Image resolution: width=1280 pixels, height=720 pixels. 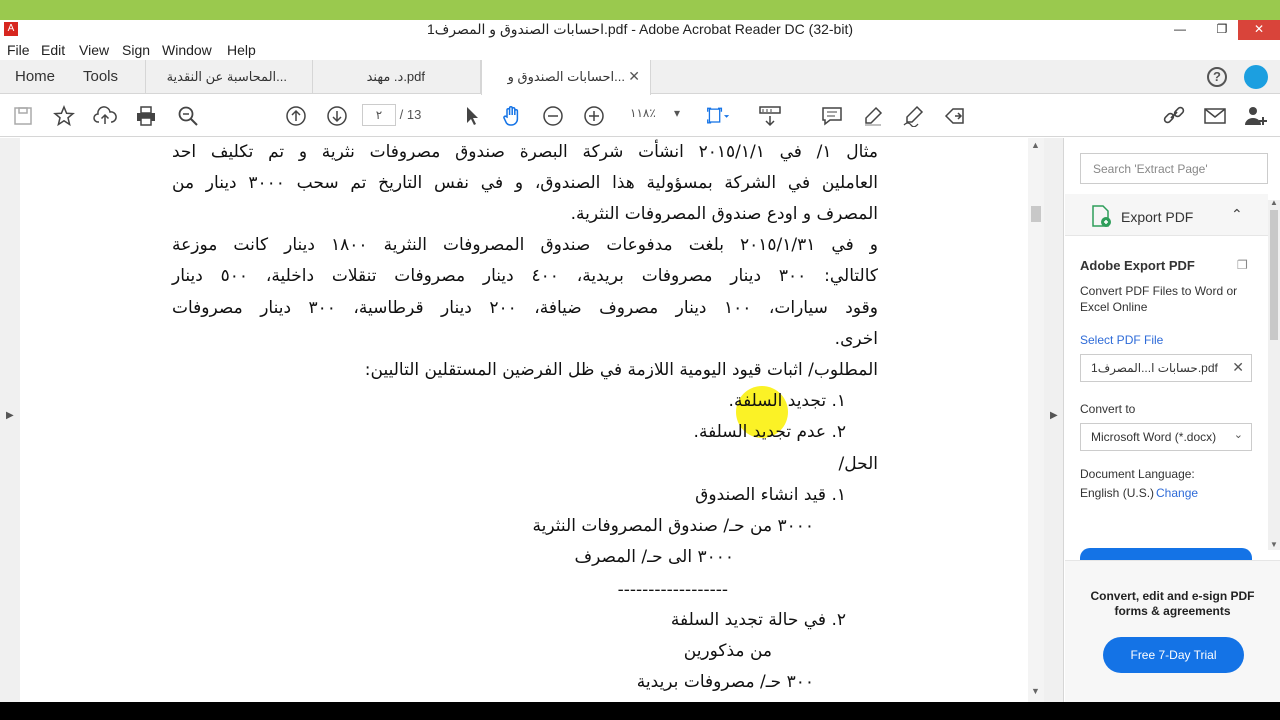 What do you see at coordinates (640, 10) in the screenshot?
I see `title-bar-accent` at bounding box center [640, 10].